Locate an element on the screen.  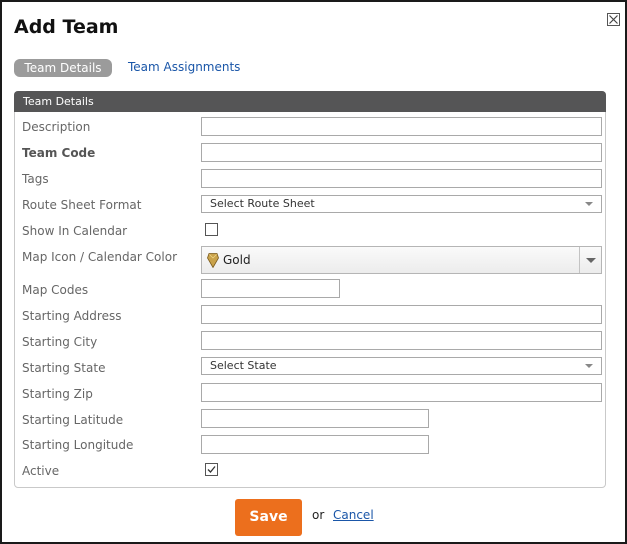
starting-city-label: Starting City is located at coordinates (60, 342).